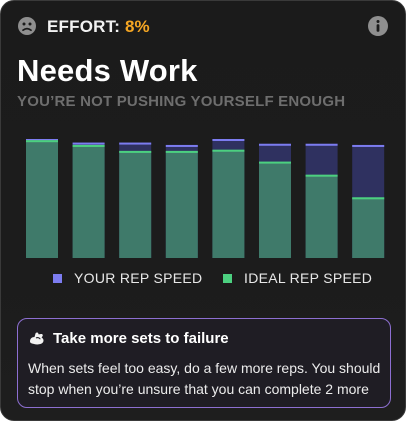 The width and height of the screenshot is (408, 423). What do you see at coordinates (308, 278) in the screenshot?
I see `legend-label-ideal-rep-speed: IDEAL REP SPEED` at bounding box center [308, 278].